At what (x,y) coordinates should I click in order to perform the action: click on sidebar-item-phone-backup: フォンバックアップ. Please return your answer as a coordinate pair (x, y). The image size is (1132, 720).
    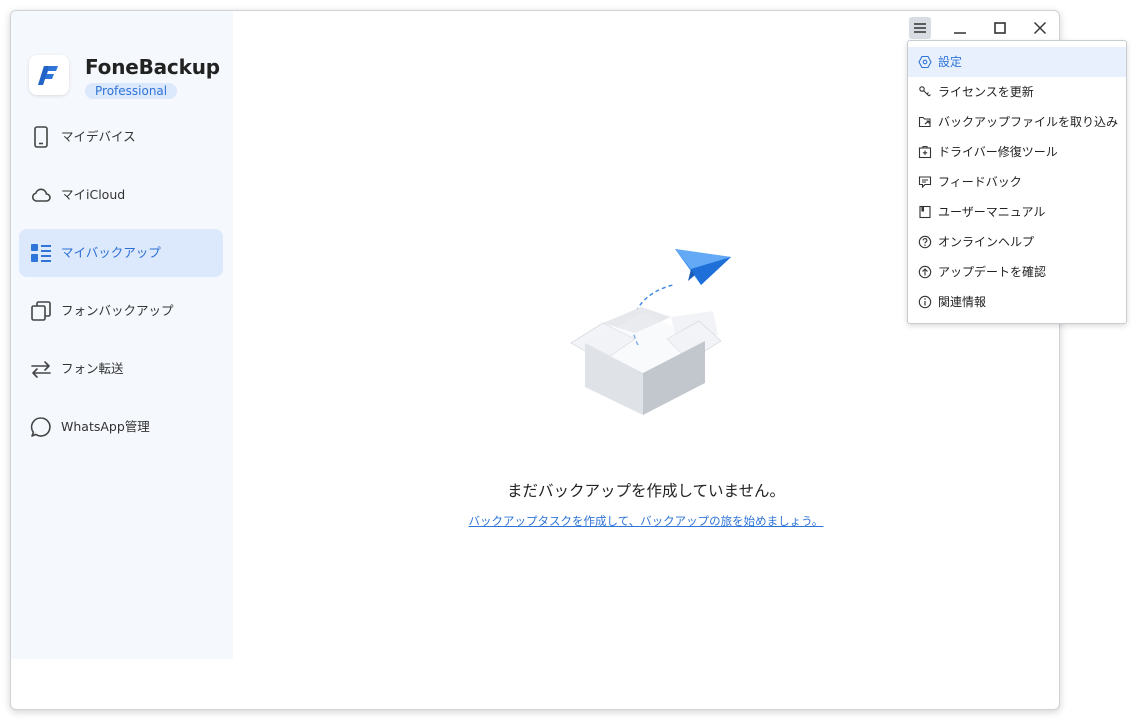
    Looking at the image, I should click on (121, 311).